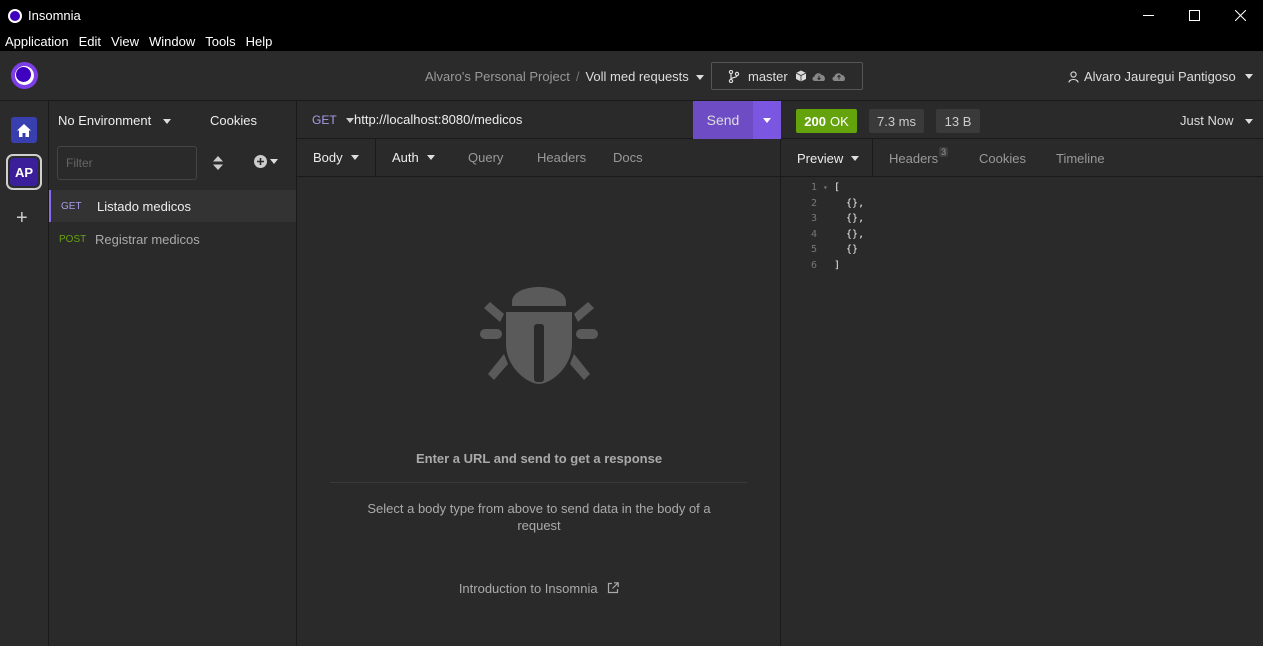 This screenshot has width=1263, height=646. I want to click on code-line: 5 {}, so click(1022, 250).